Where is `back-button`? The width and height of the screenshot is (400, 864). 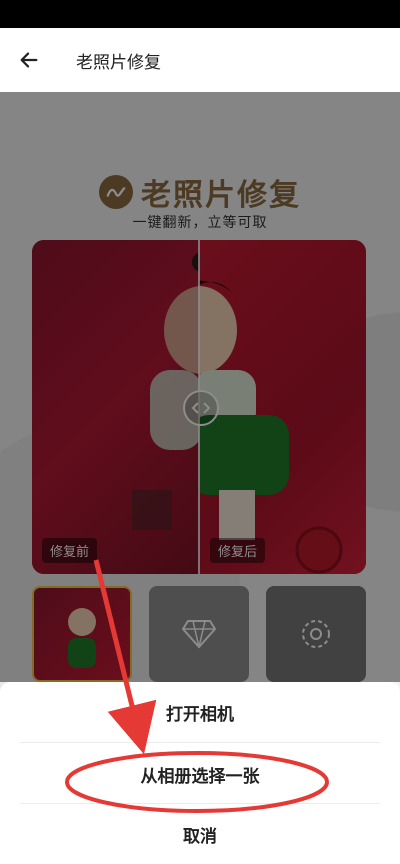
back-button is located at coordinates (29, 60).